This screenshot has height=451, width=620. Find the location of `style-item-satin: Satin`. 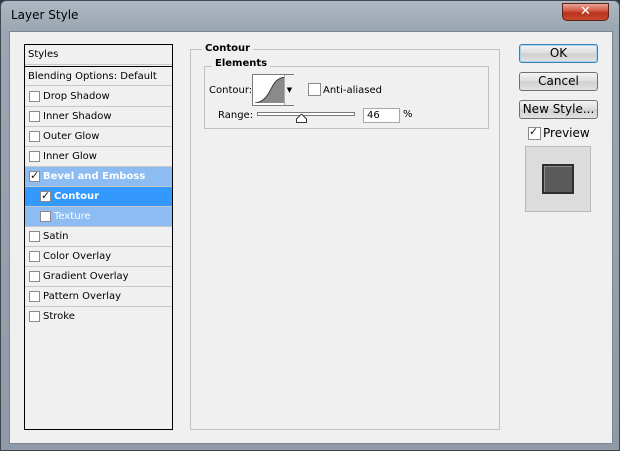

style-item-satin: Satin is located at coordinates (98, 237).